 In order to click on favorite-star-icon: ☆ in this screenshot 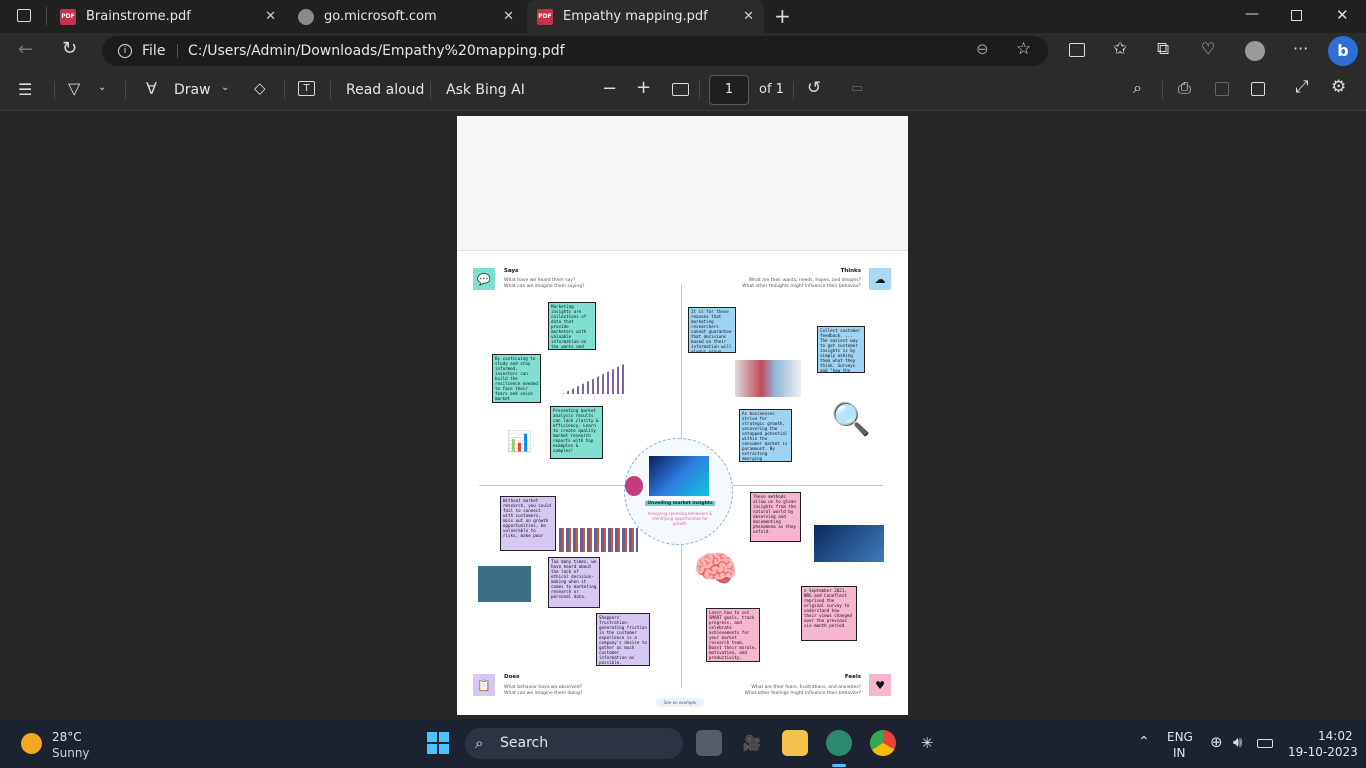, I will do `click(1023, 49)`.